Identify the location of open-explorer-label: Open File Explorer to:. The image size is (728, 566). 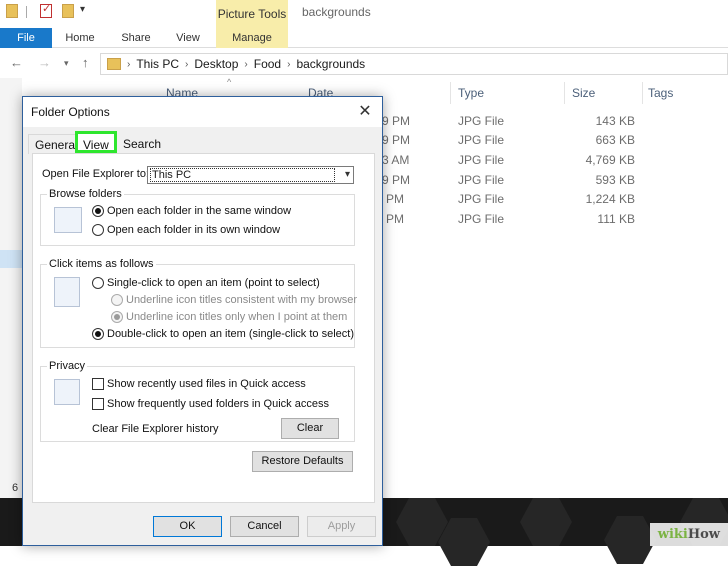
(95, 174).